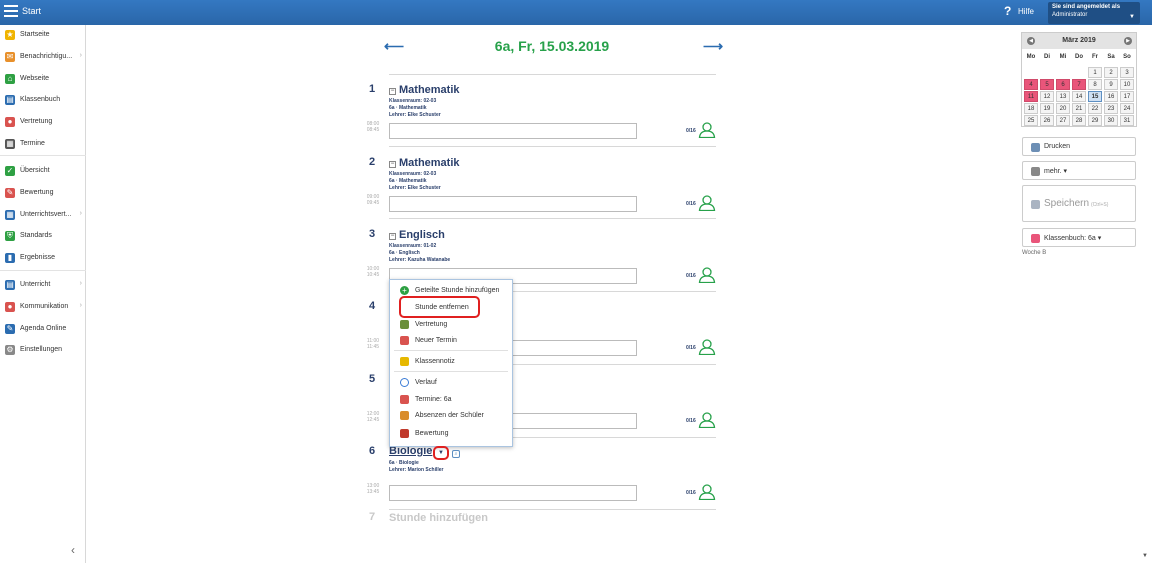  I want to click on calendar-day: 9, so click(1111, 84).